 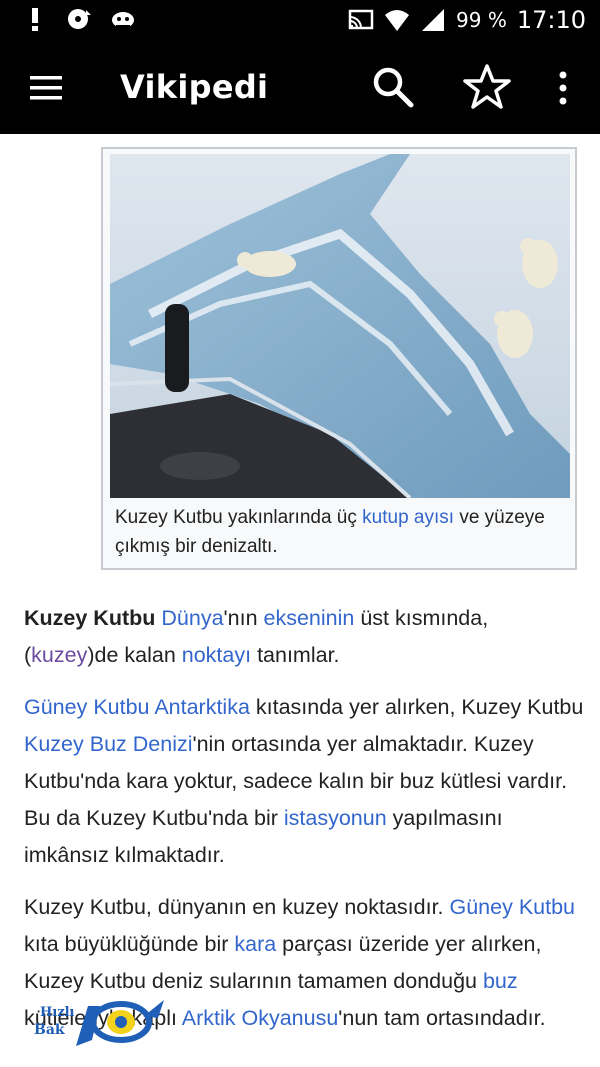 I want to click on link-ekseninin: ekseninin, so click(x=309, y=618).